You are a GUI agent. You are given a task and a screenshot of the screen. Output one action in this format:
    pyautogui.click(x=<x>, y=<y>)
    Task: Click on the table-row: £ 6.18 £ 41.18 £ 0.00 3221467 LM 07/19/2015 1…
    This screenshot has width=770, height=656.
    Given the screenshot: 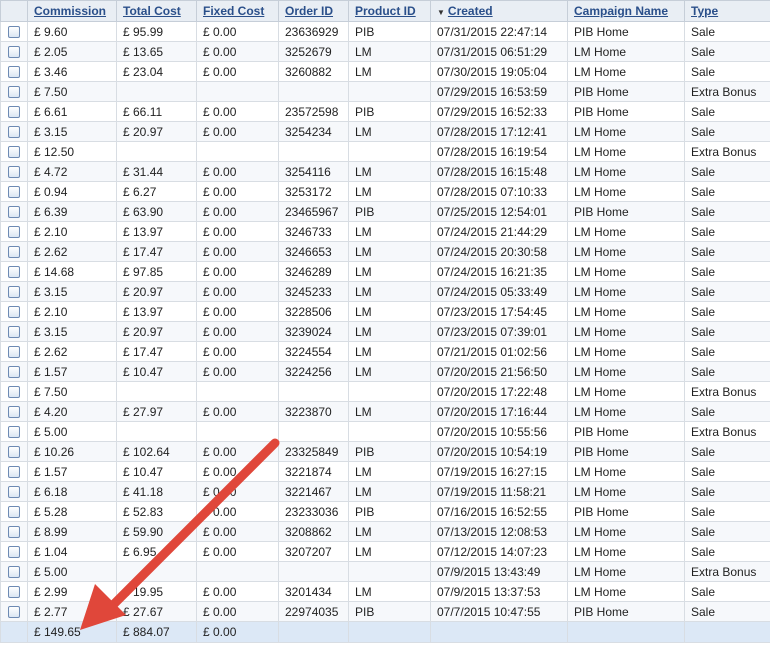 What is the action you would take?
    pyautogui.click(x=385, y=491)
    